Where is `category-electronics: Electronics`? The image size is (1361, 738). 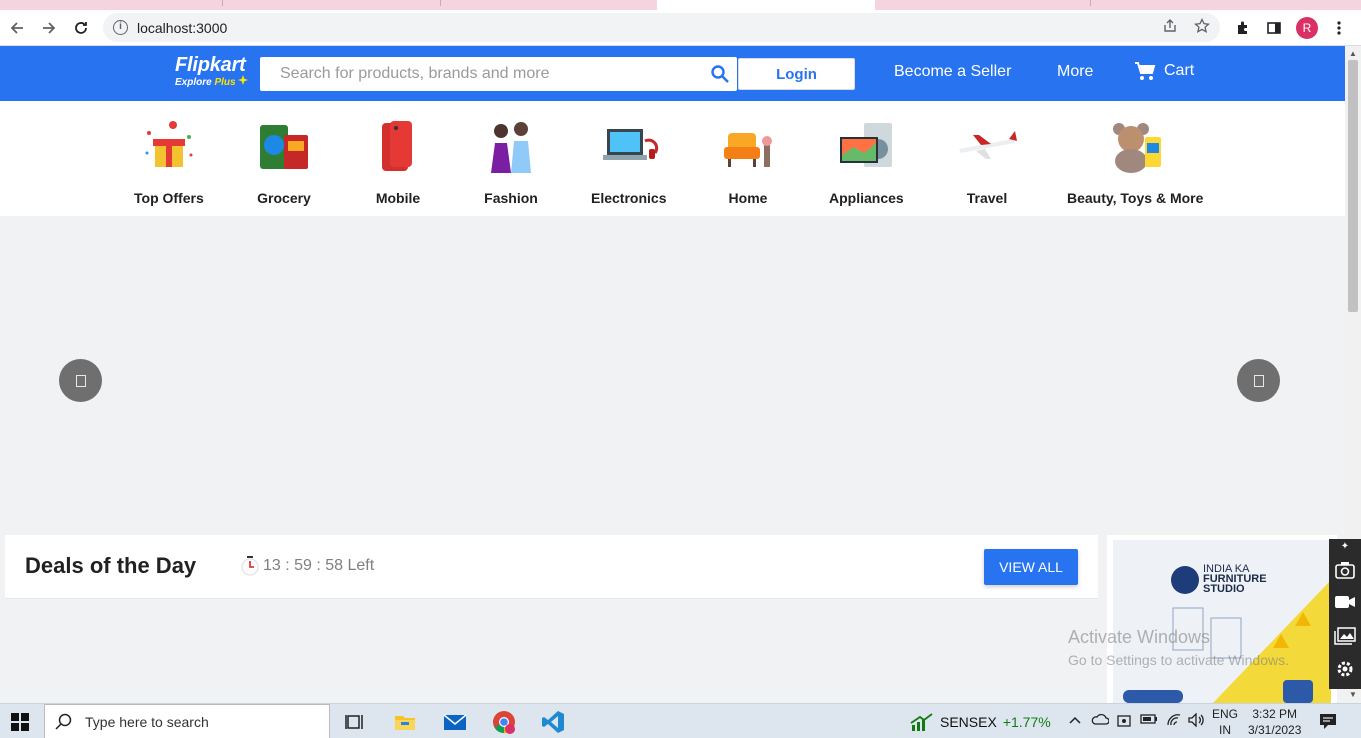 category-electronics: Electronics is located at coordinates (628, 160).